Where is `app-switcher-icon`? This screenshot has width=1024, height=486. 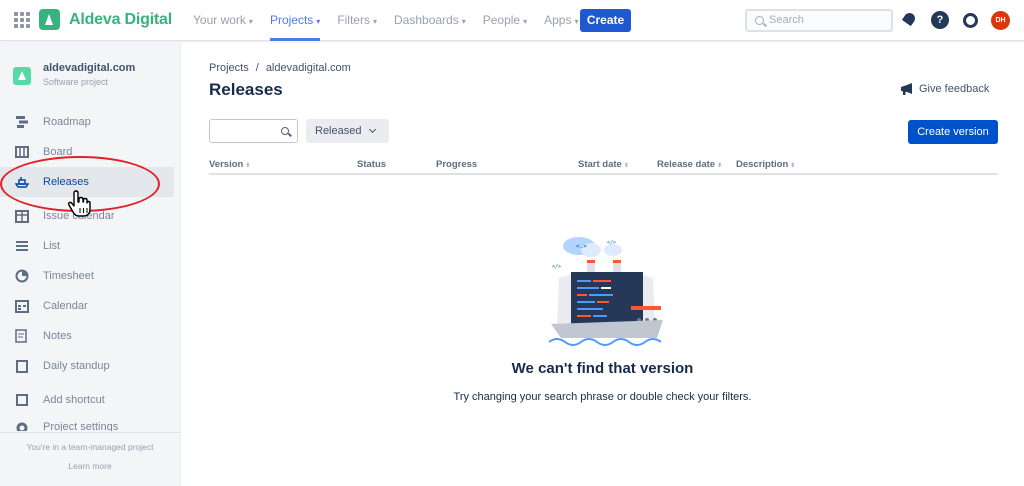
app-switcher-icon is located at coordinates (22, 20).